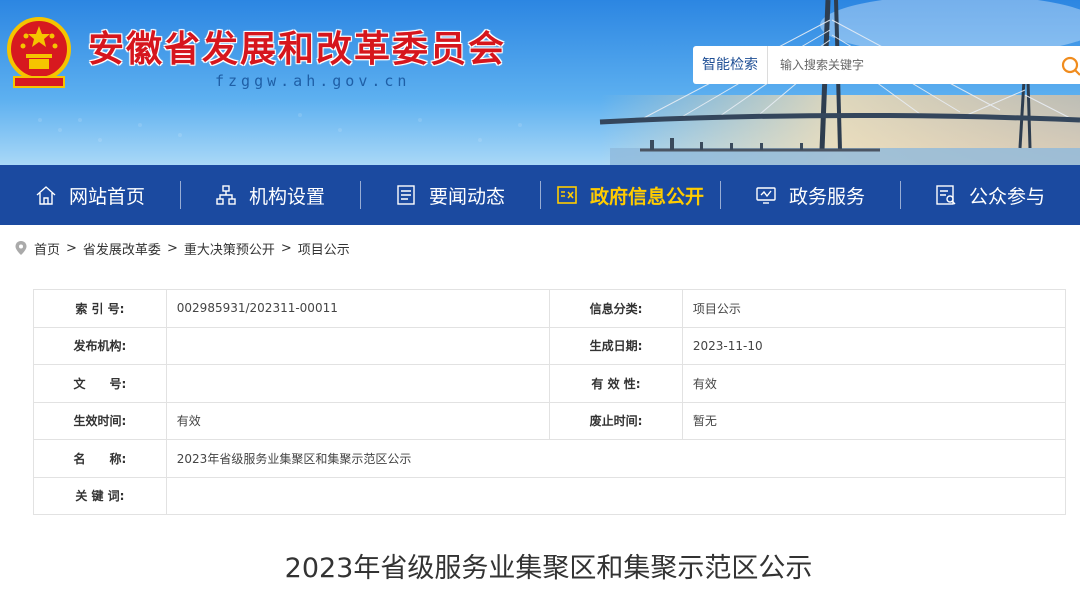 The width and height of the screenshot is (1080, 603). I want to click on table-row: 发布机构: 生成日期: 2023-11-10, so click(550, 345).